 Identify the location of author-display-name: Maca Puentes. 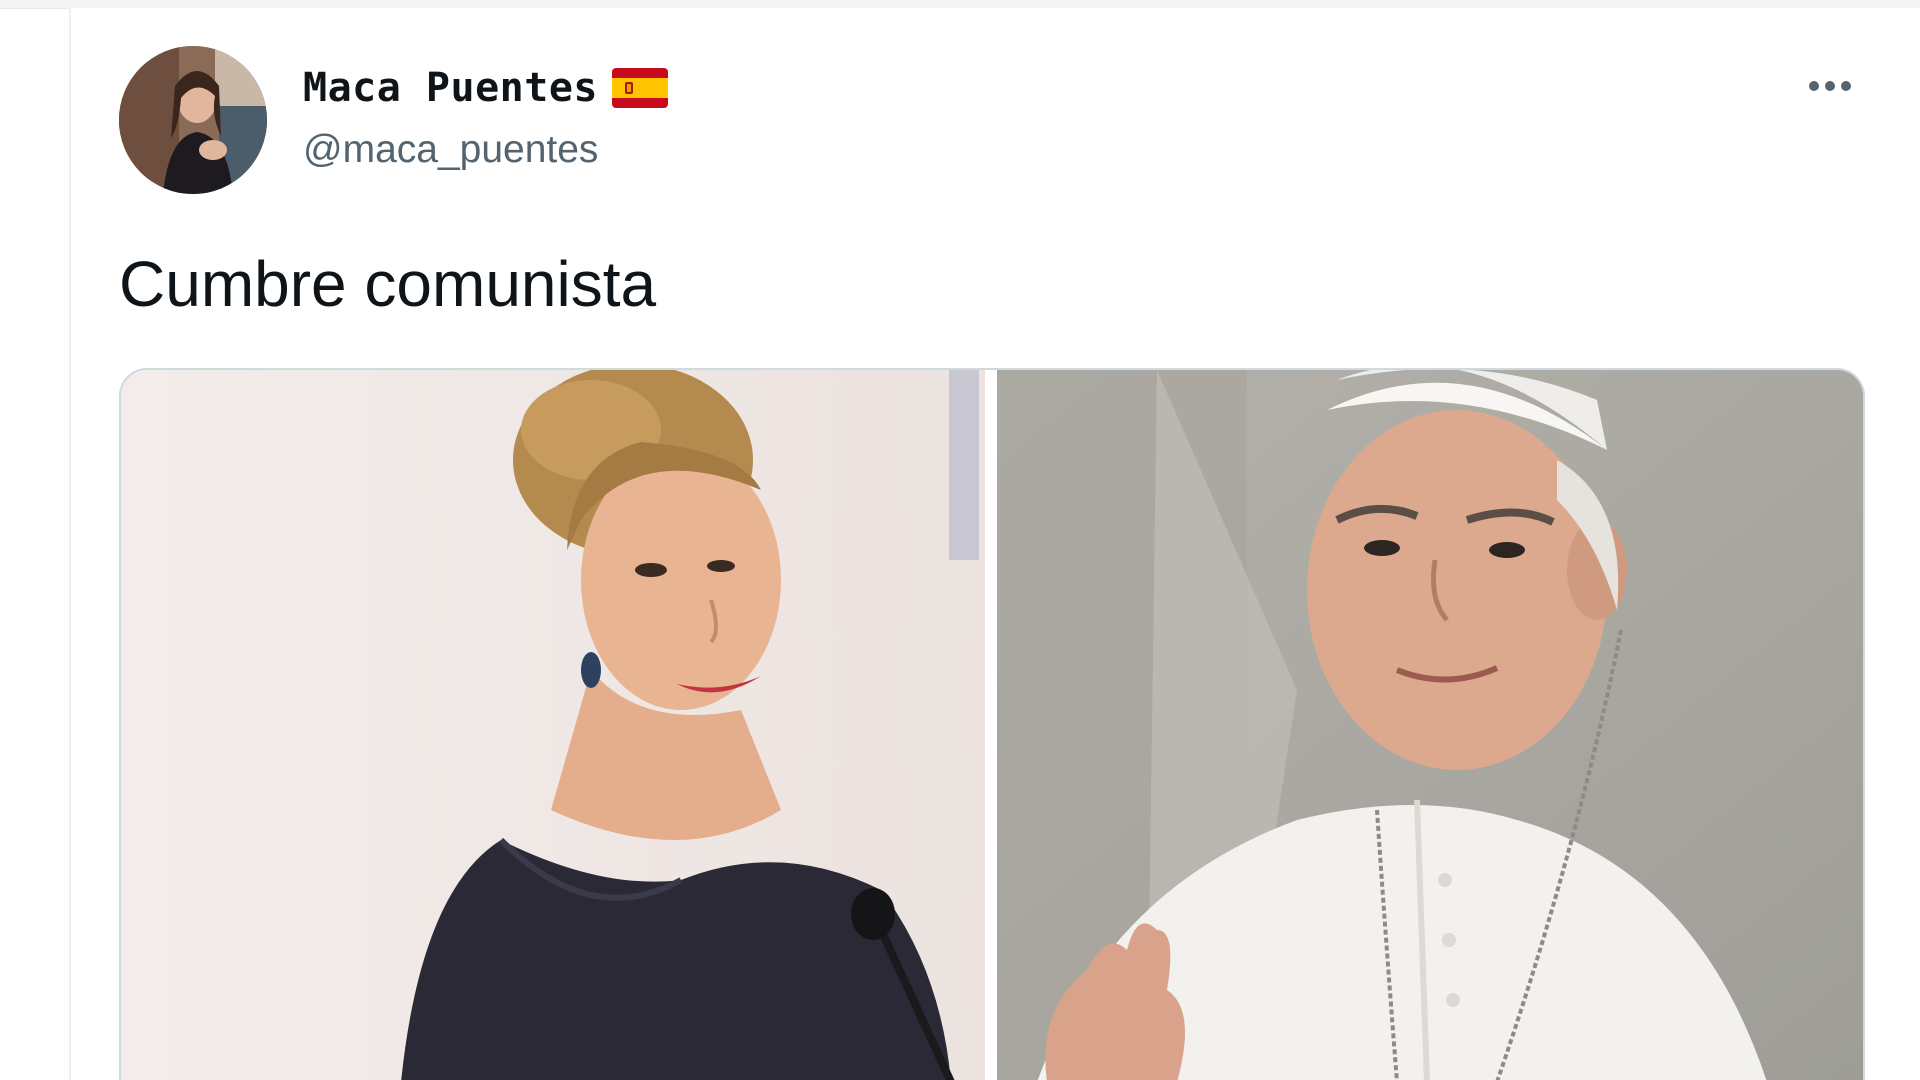
(450, 88).